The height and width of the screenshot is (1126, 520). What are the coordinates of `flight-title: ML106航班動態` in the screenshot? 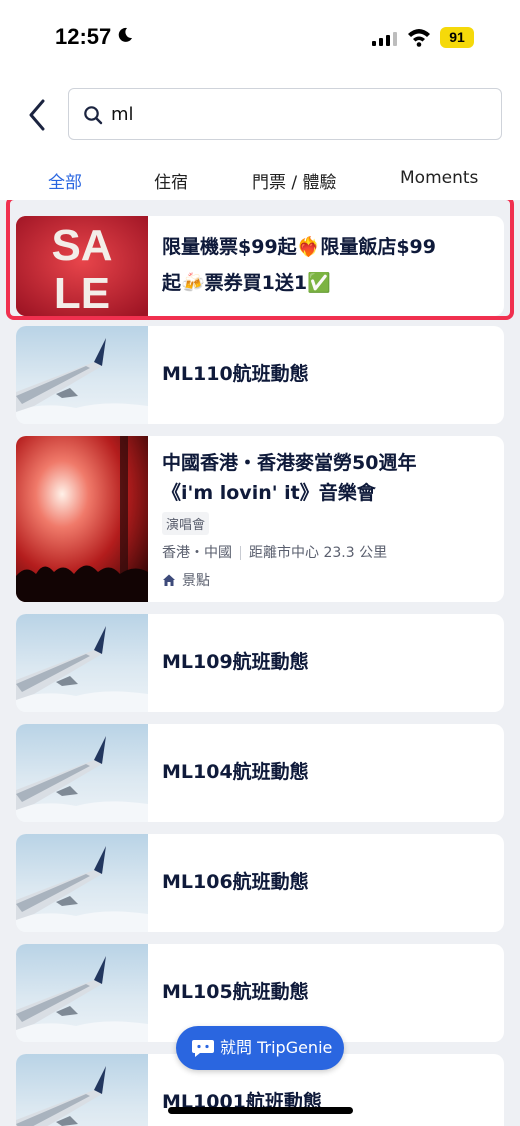 It's located at (235, 882).